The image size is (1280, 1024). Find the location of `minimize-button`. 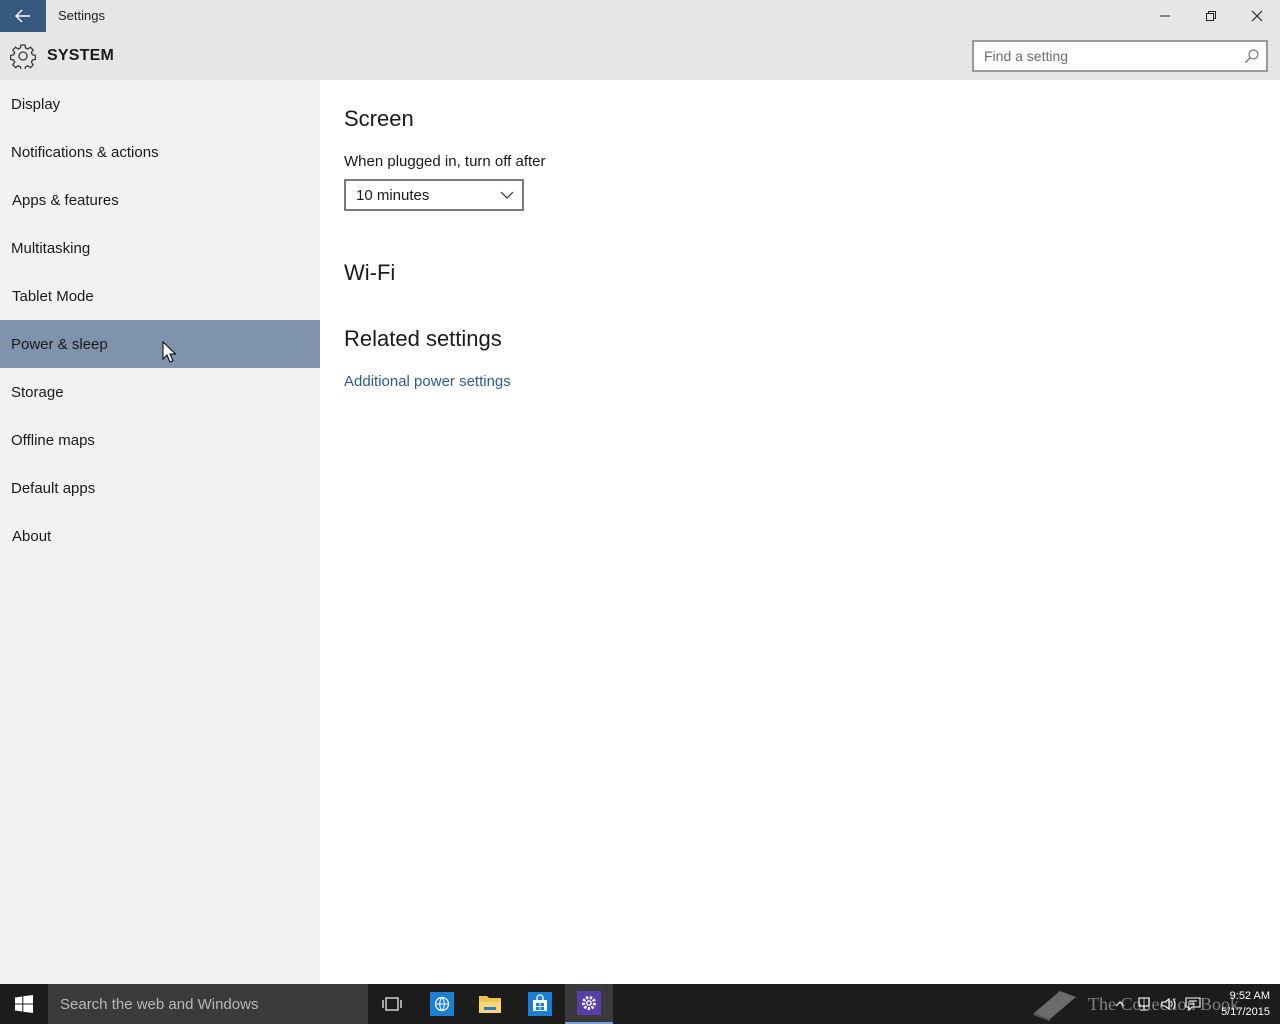

minimize-button is located at coordinates (1165, 16).